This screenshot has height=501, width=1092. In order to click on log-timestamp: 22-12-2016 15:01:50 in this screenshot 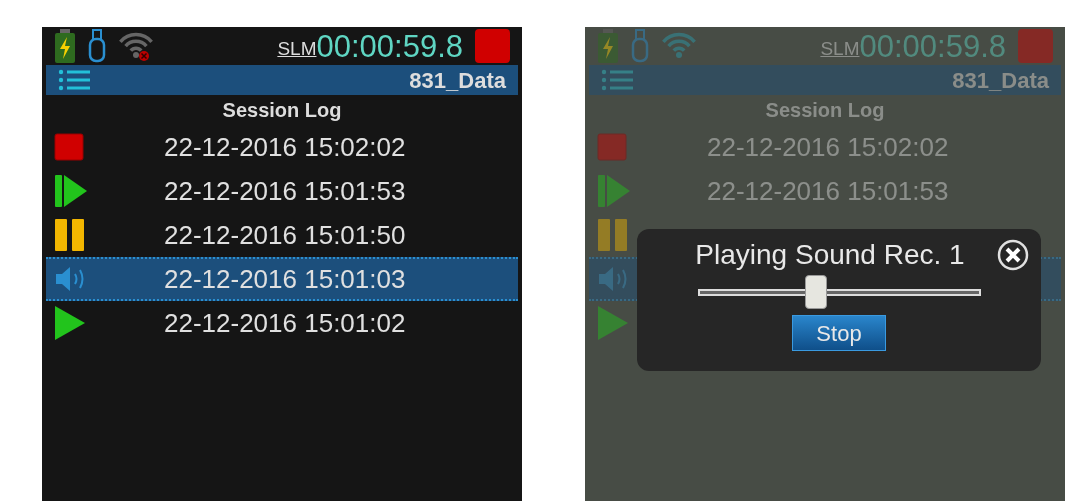, I will do `click(285, 235)`.